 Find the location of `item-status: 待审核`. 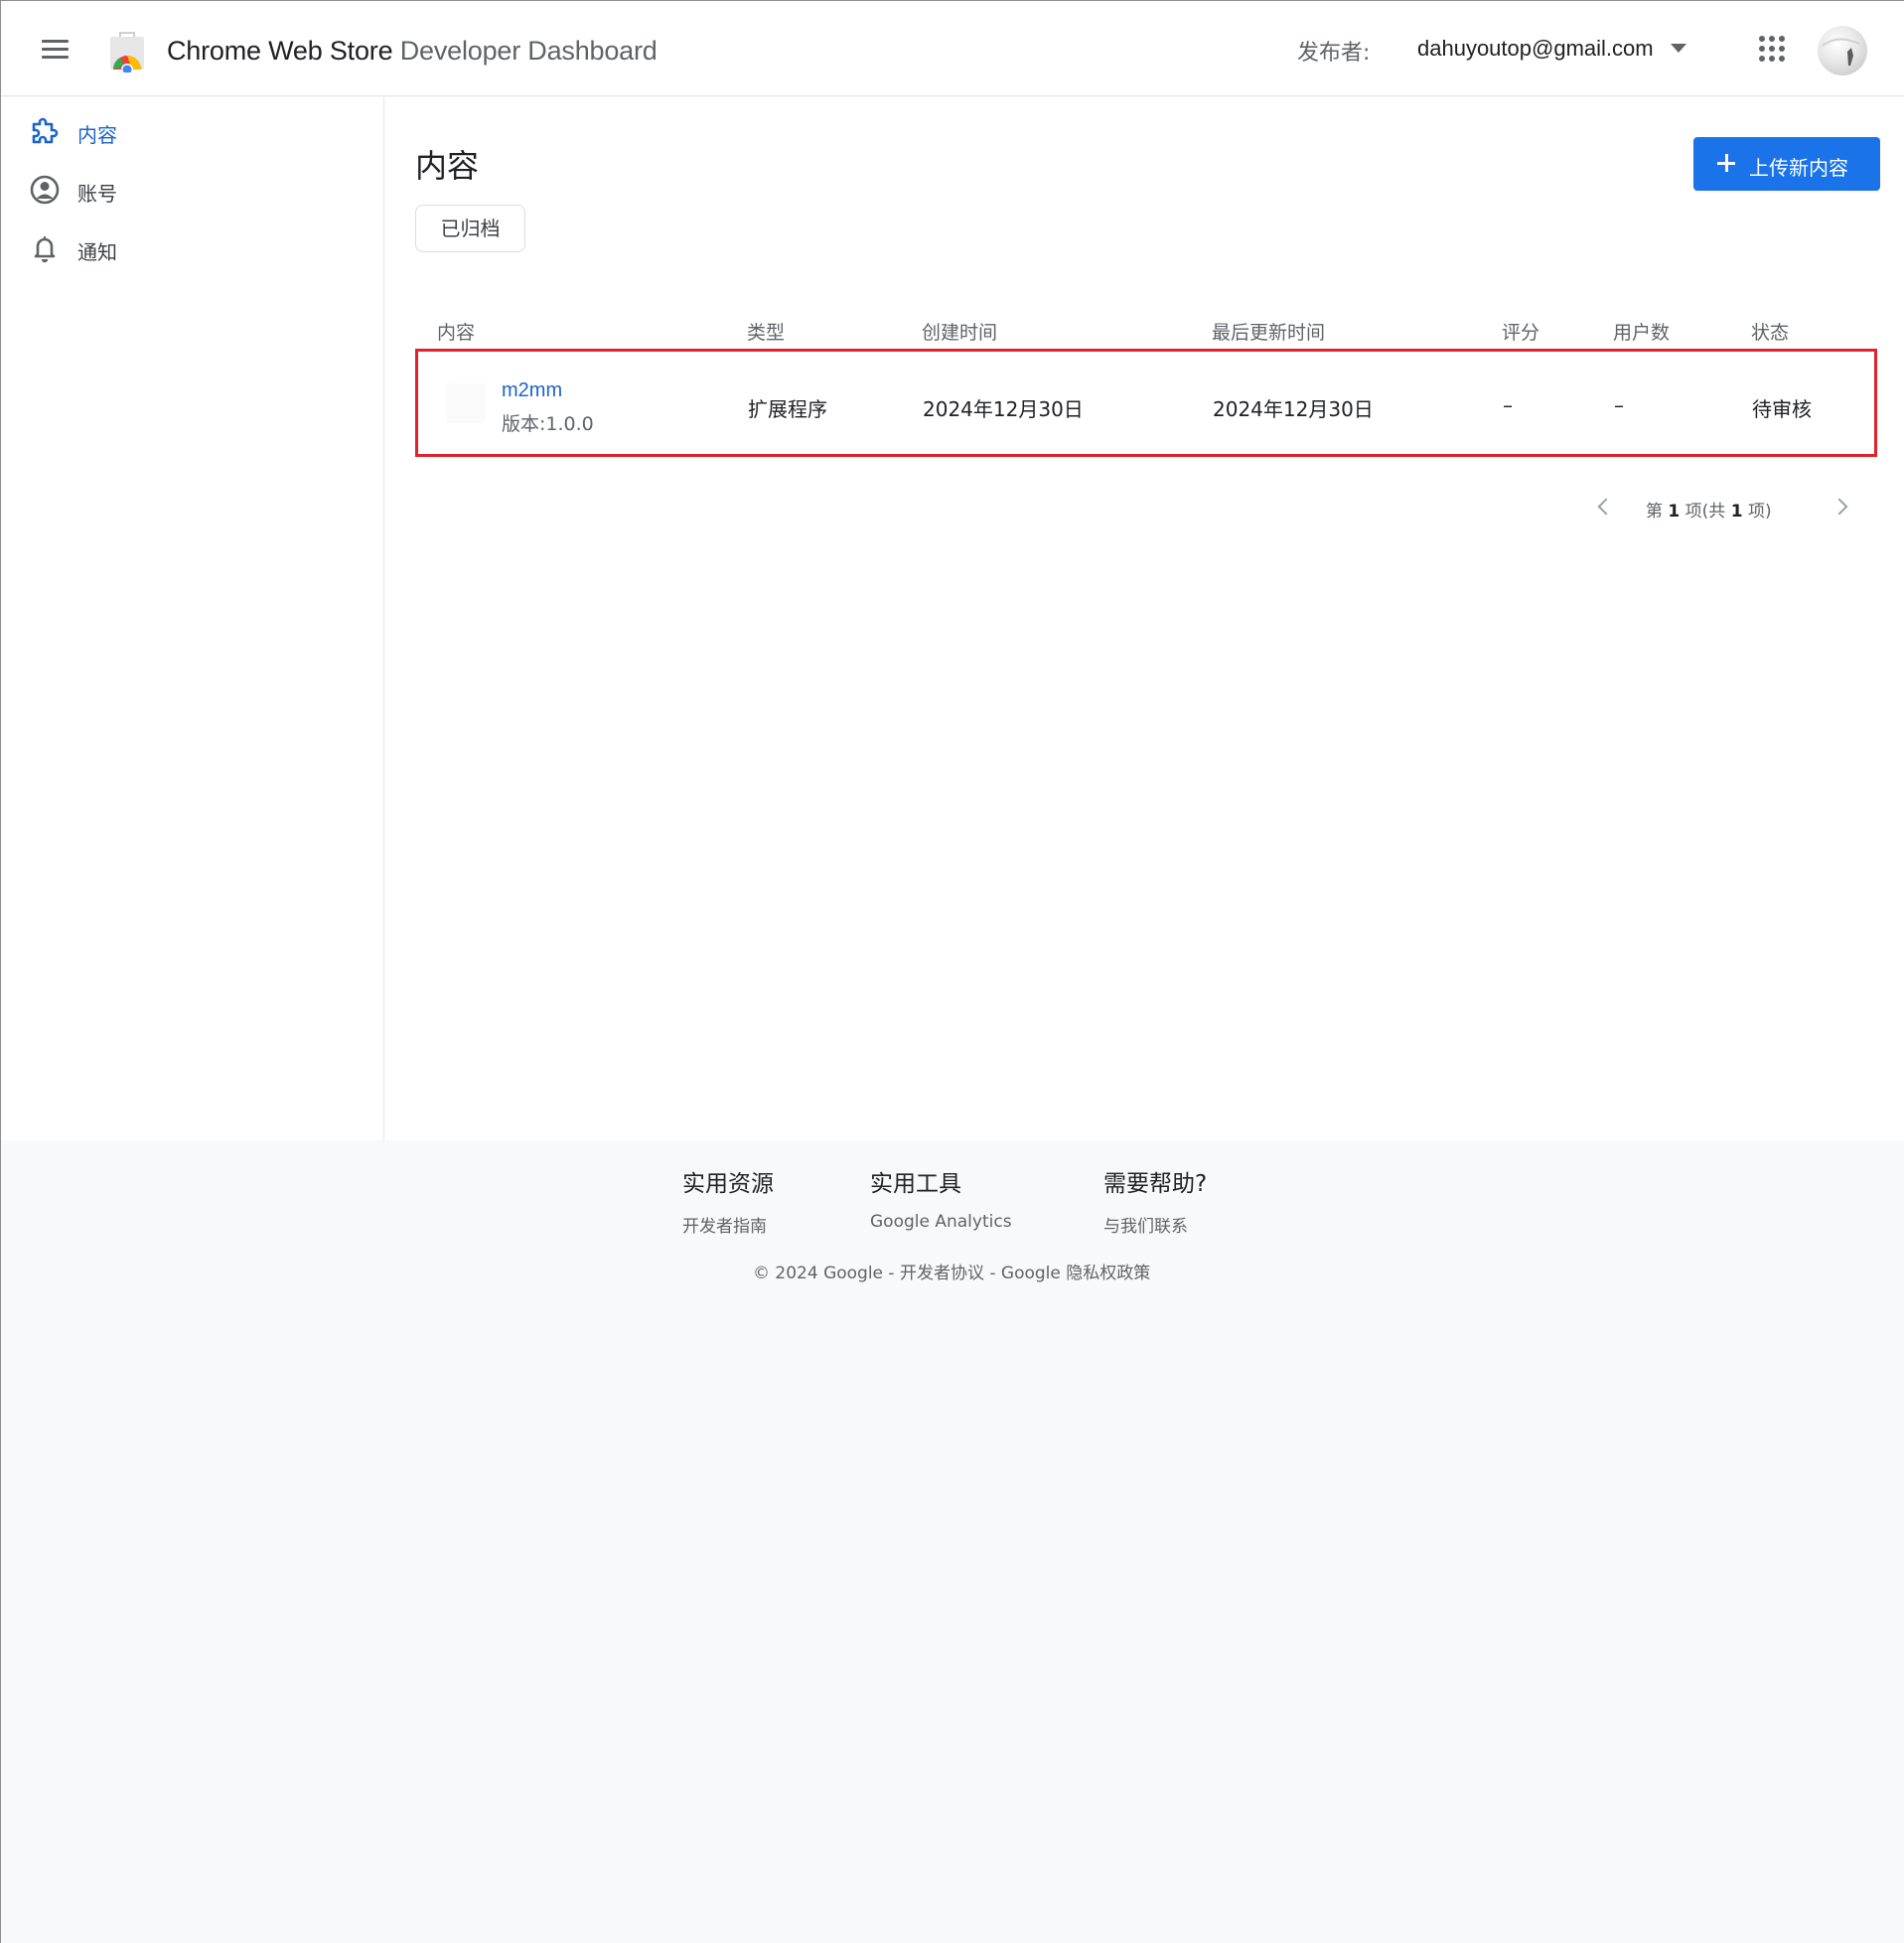

item-status: 待审核 is located at coordinates (1782, 409).